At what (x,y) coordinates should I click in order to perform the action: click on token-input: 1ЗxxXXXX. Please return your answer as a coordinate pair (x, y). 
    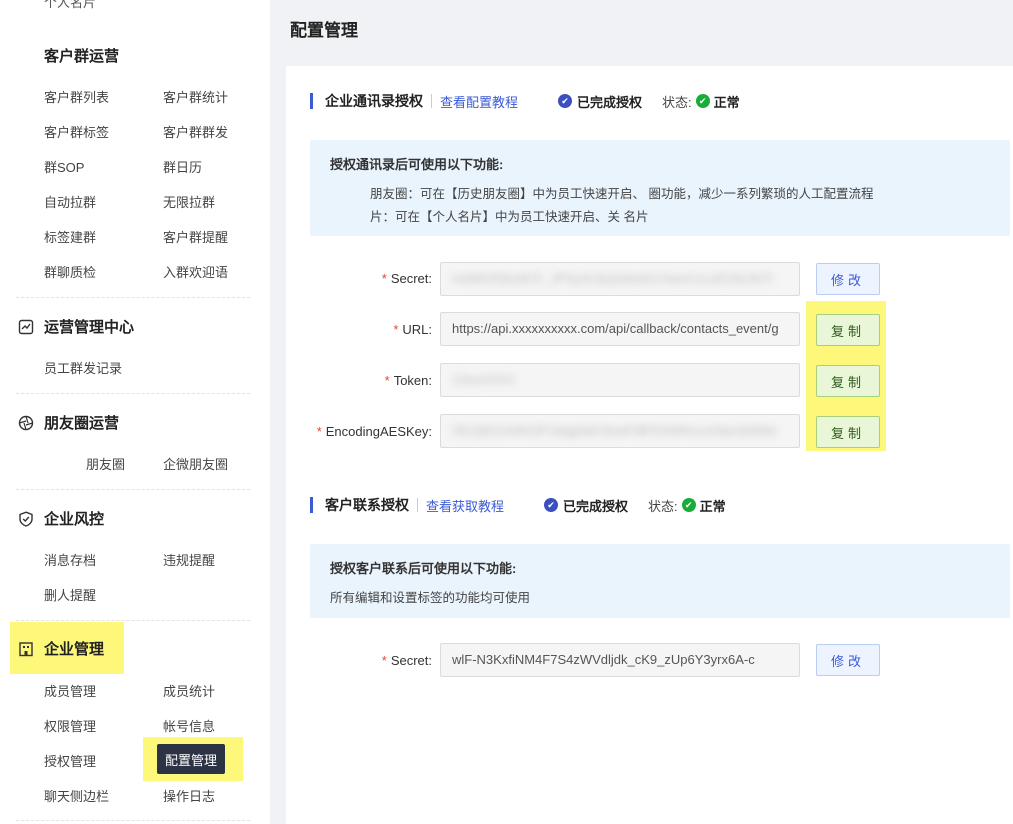
    Looking at the image, I should click on (620, 380).